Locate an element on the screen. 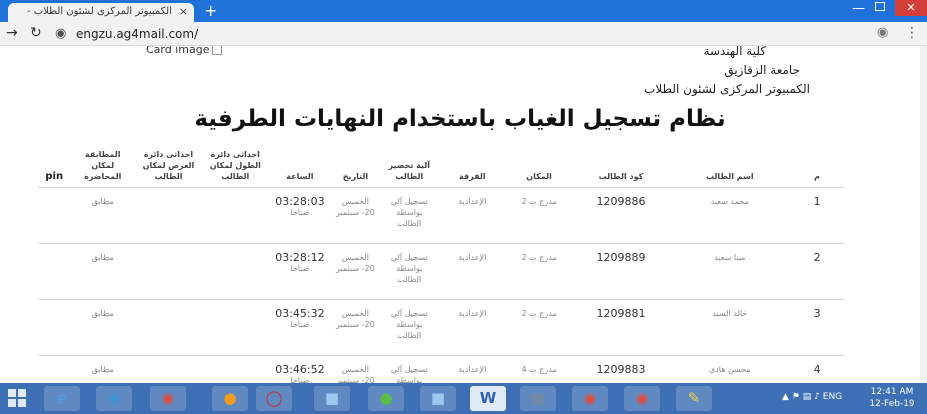 Image resolution: width=927 pixels, height=414 pixels. language-indicator: ENG is located at coordinates (832, 397).